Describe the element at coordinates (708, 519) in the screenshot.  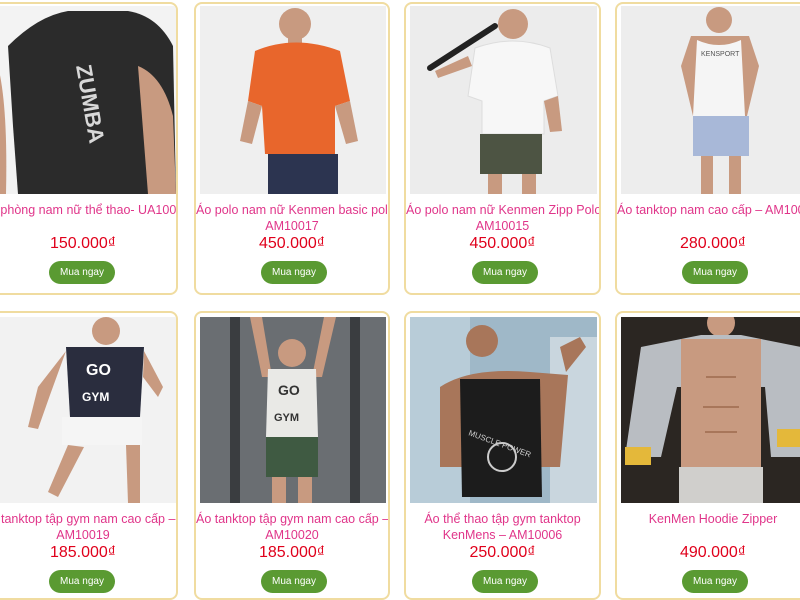
I see `product-title: KenMen Hoodie Zipper` at that location.